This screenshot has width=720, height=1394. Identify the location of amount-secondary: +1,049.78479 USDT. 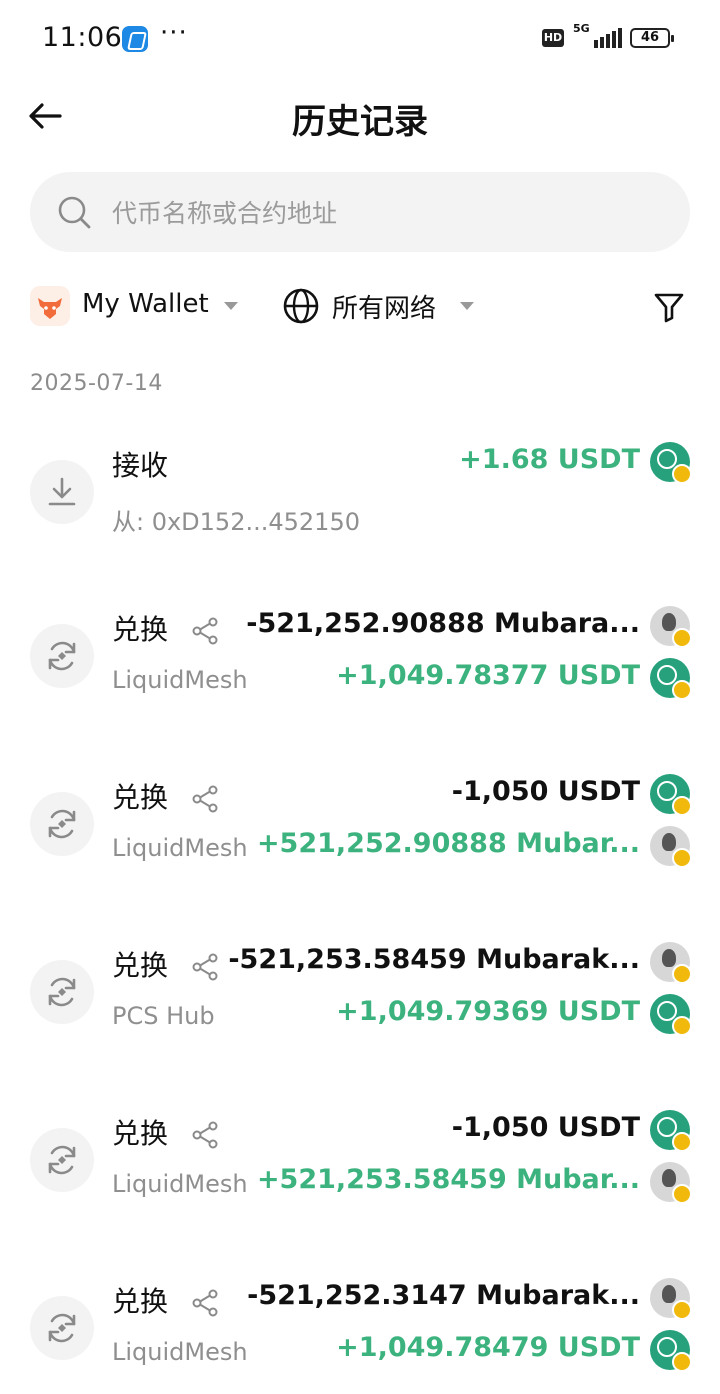
(488, 1347).